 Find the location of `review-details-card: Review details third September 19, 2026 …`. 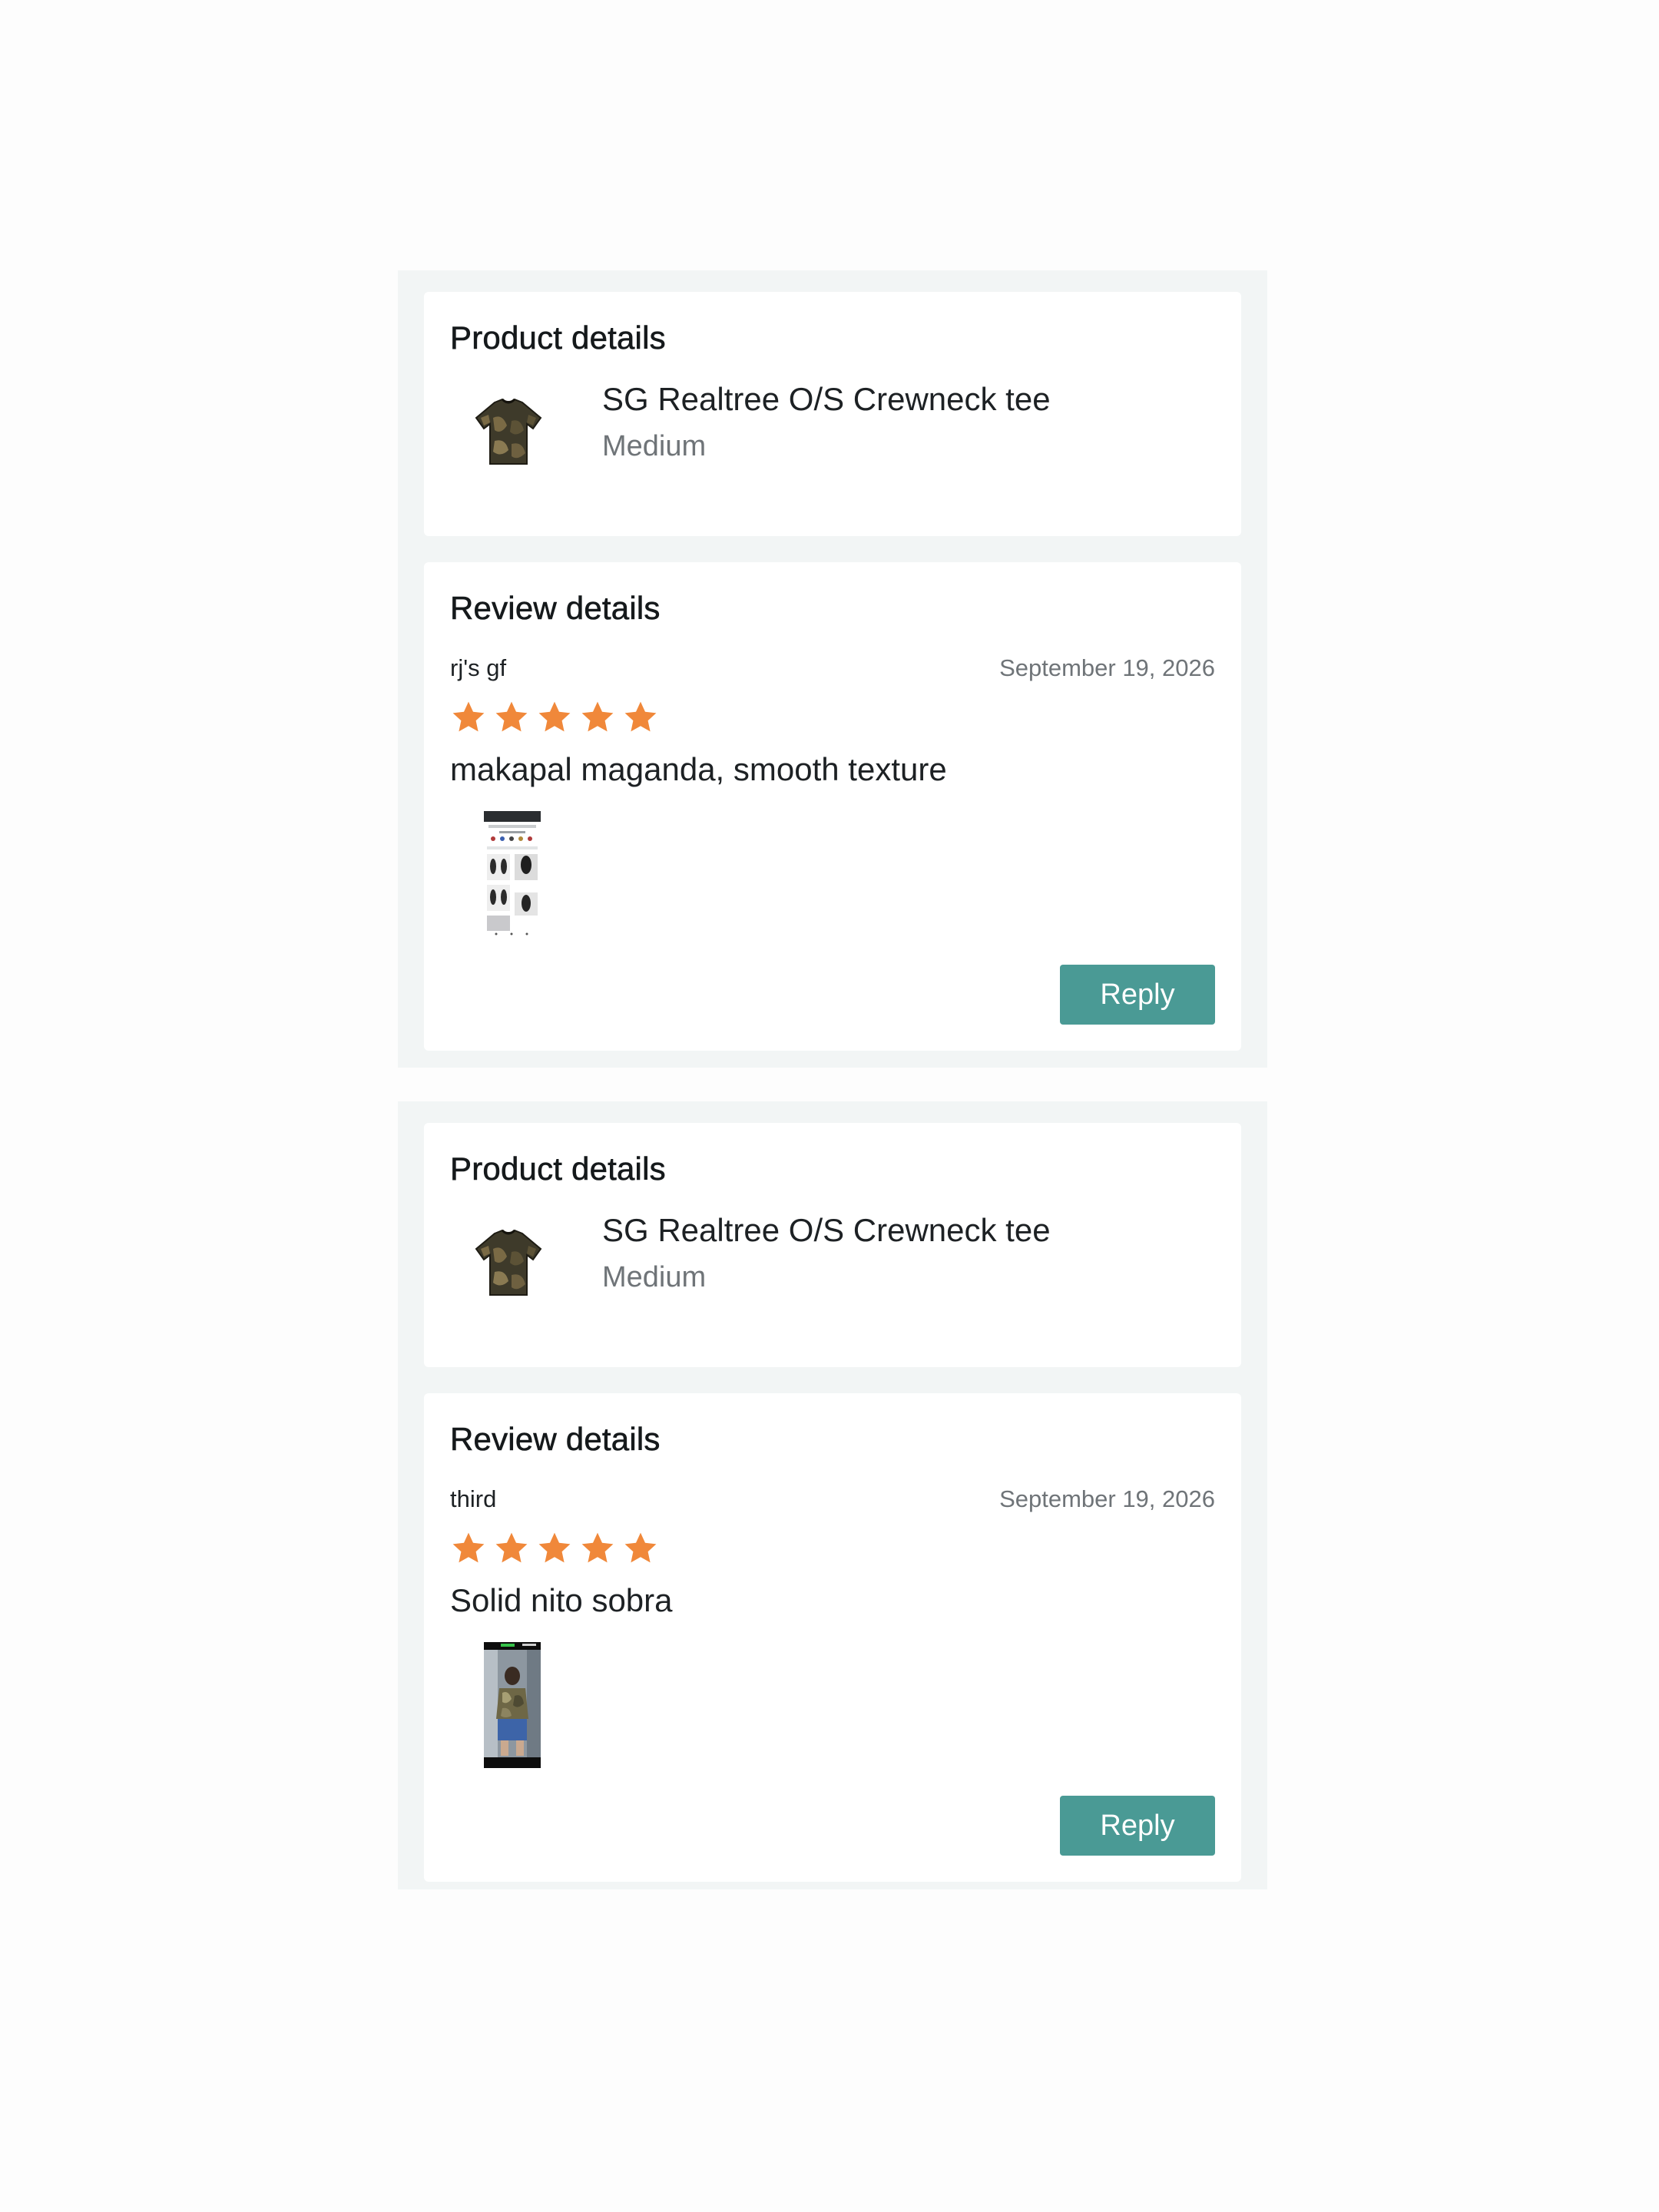

review-details-card: Review details third September 19, 2026 … is located at coordinates (832, 1637).